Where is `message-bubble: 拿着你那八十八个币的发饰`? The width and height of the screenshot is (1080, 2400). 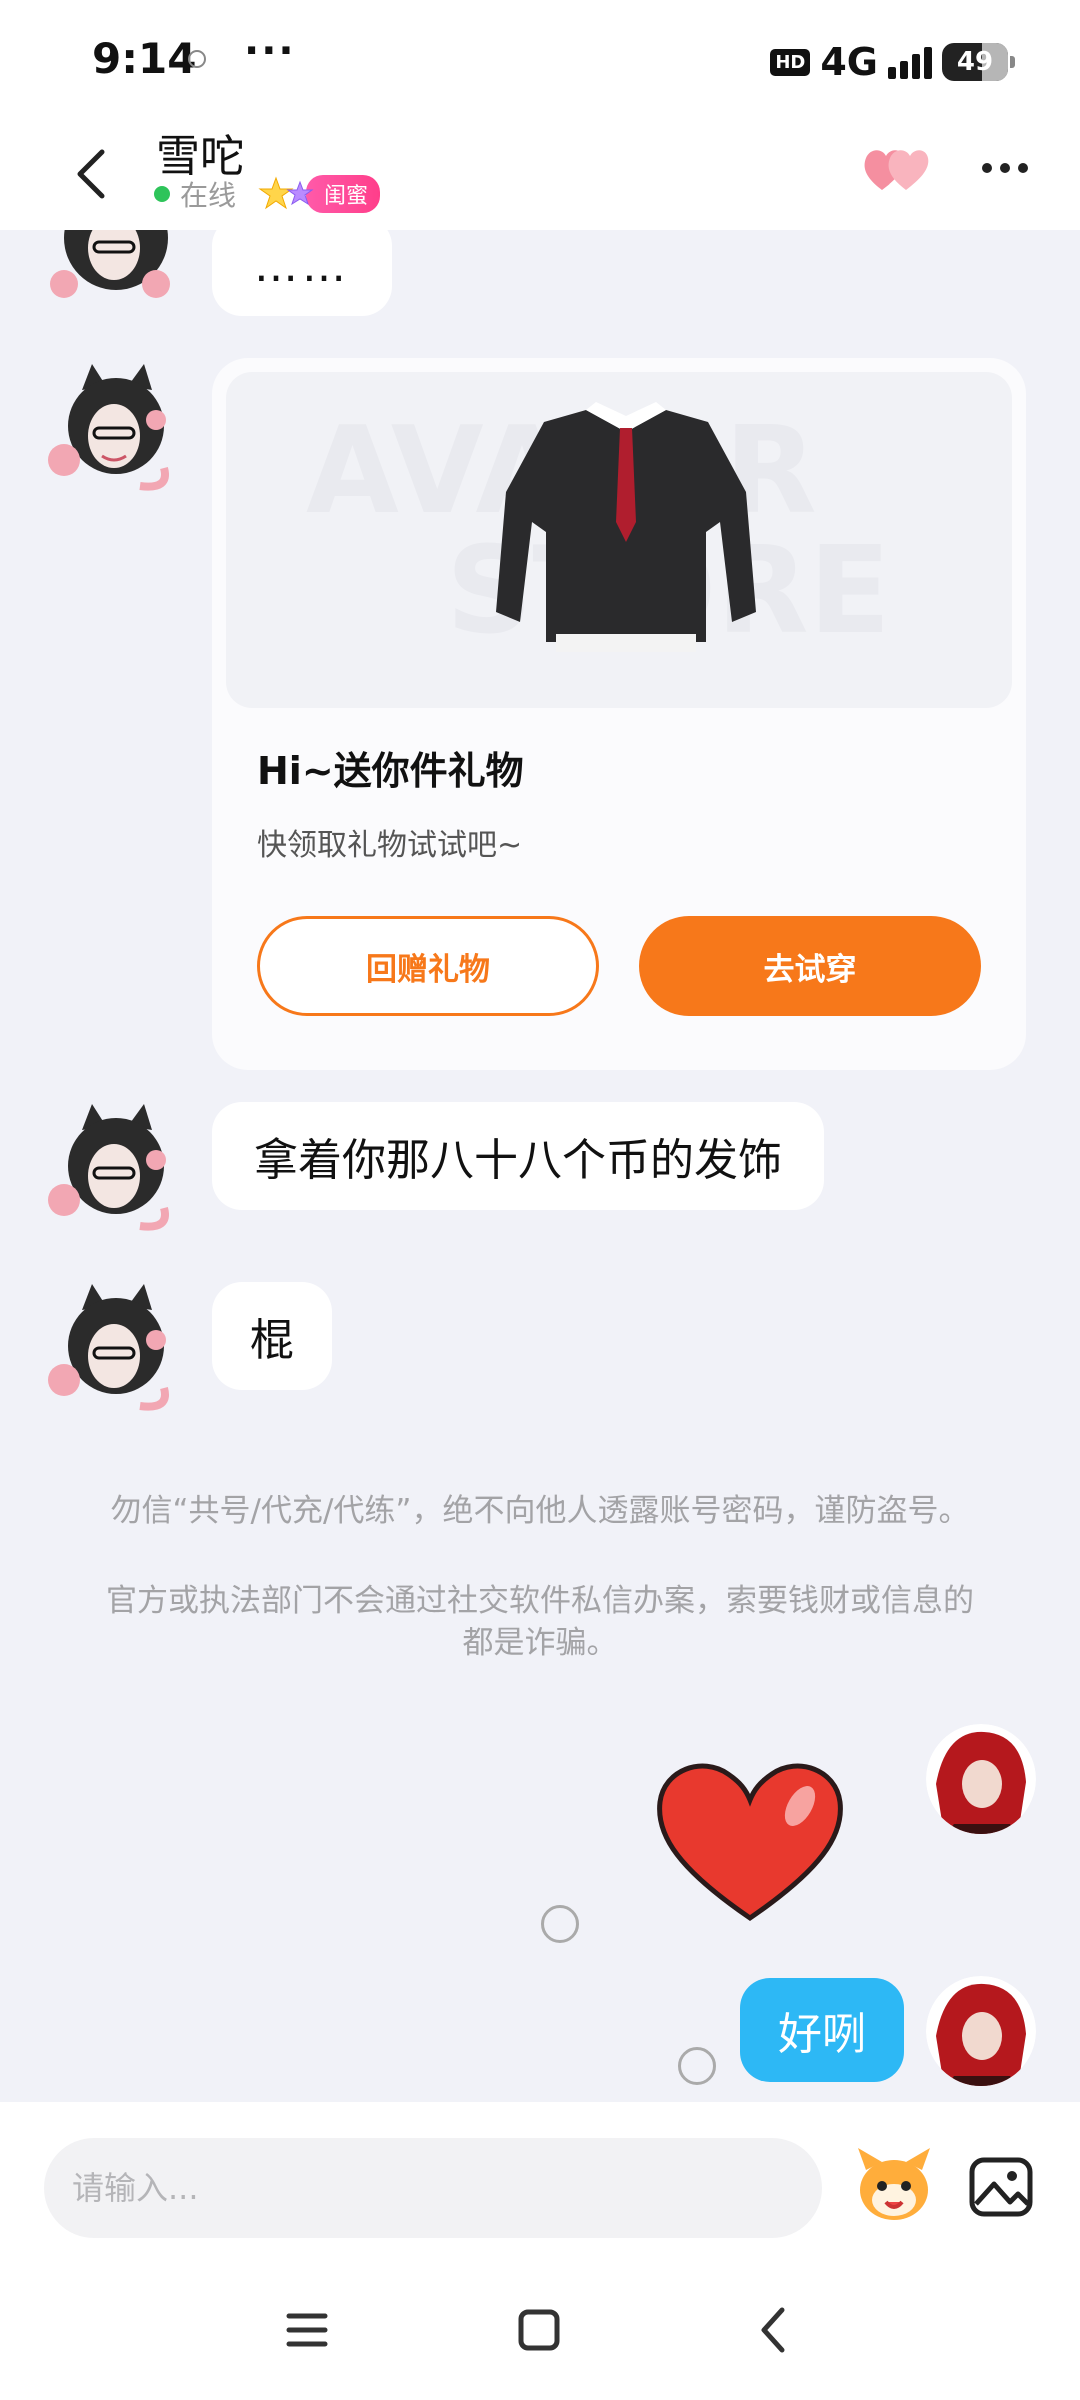
message-bubble: 拿着你那八十八个币的发饰 is located at coordinates (518, 1156).